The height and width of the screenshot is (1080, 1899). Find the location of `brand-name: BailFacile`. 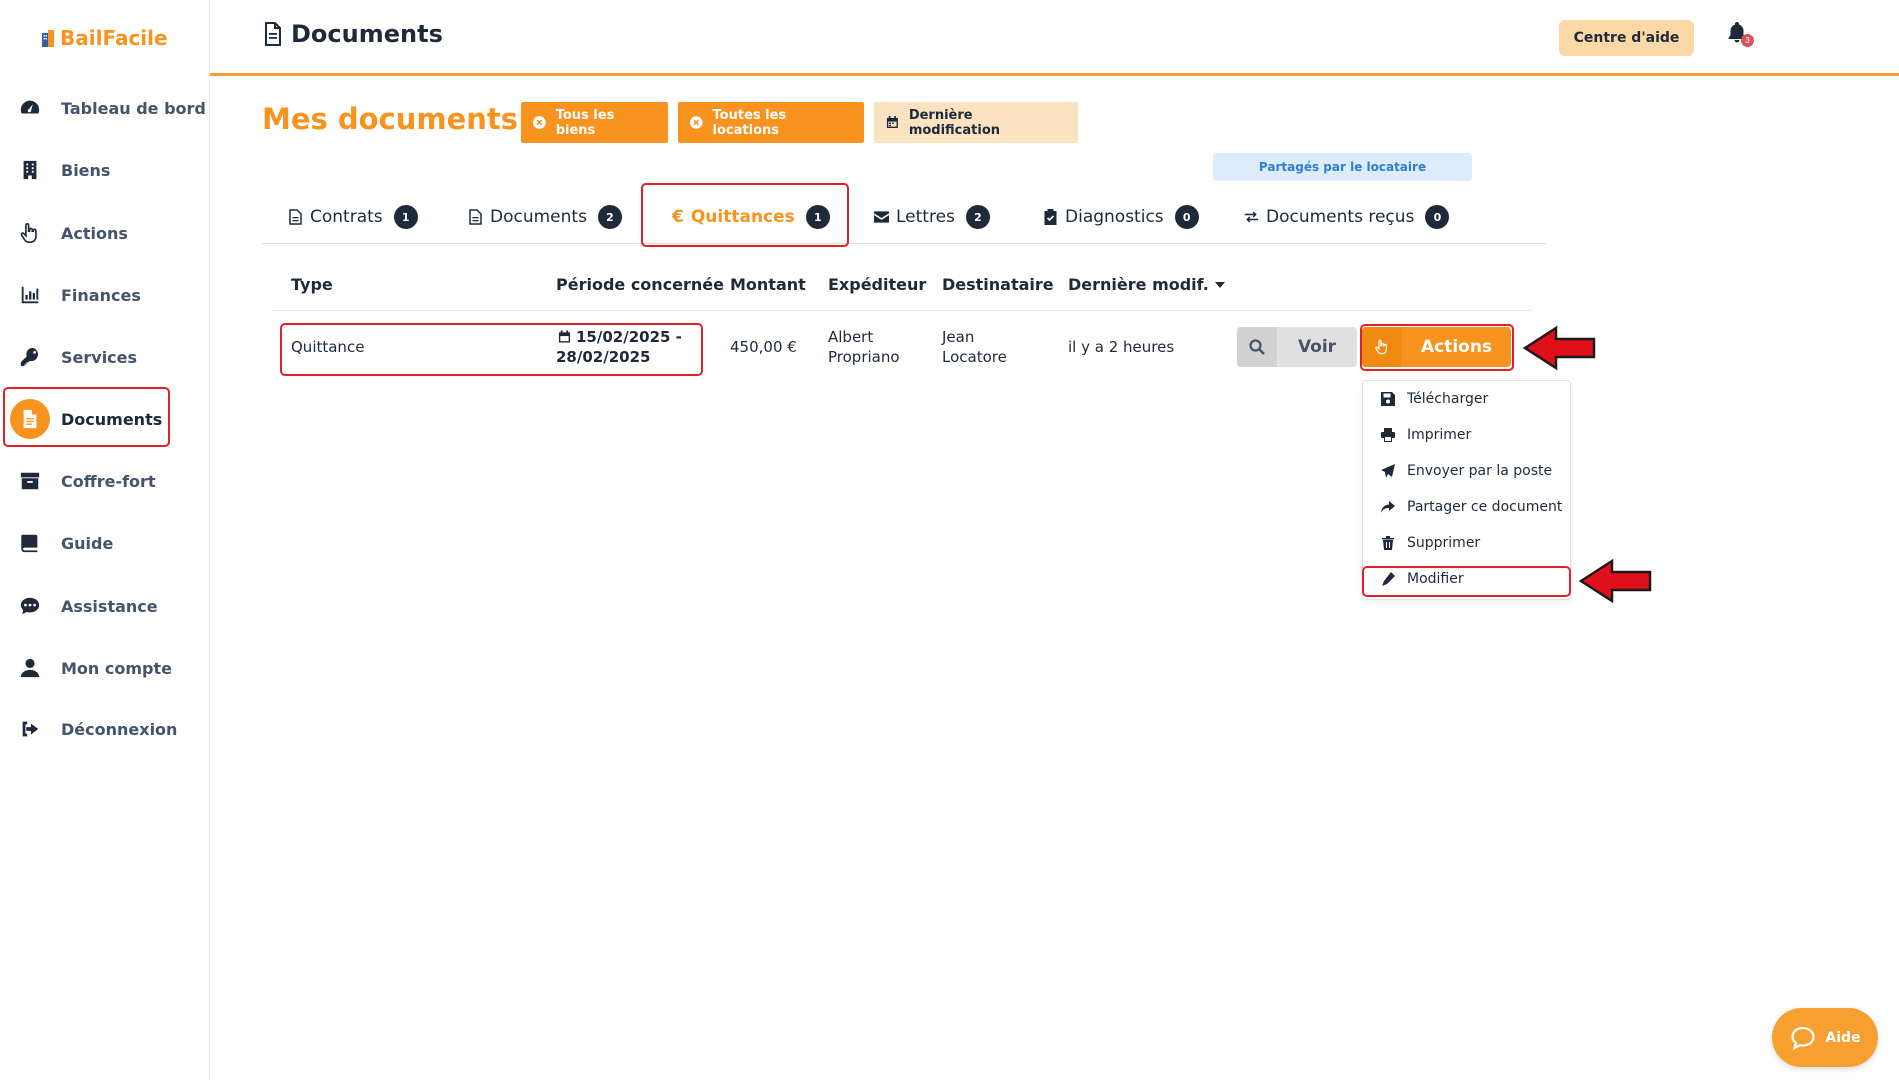

brand-name: BailFacile is located at coordinates (114, 38).